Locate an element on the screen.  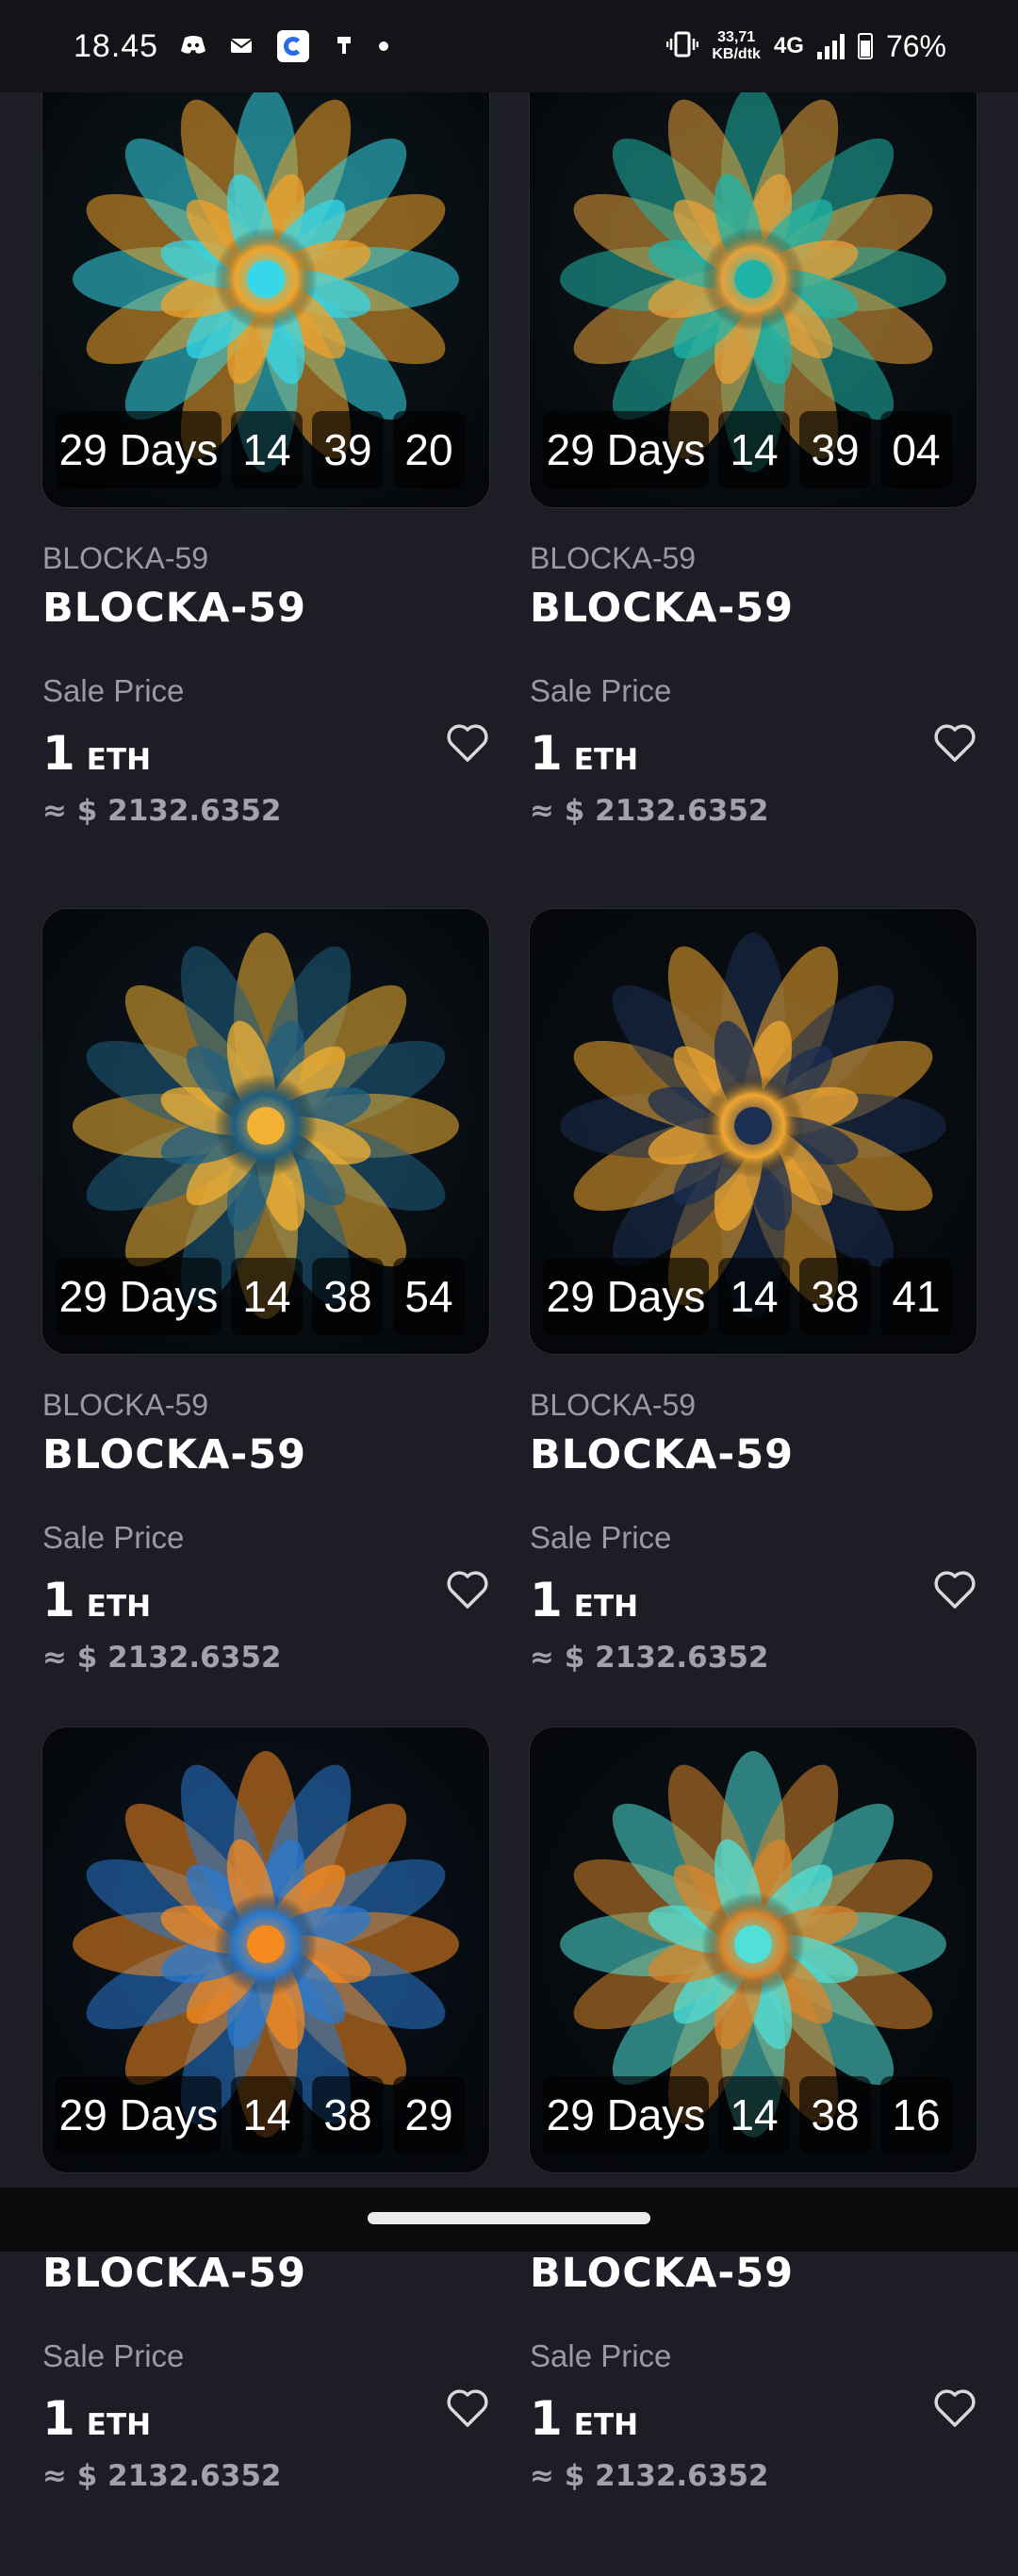
dot-icon is located at coordinates (384, 46).